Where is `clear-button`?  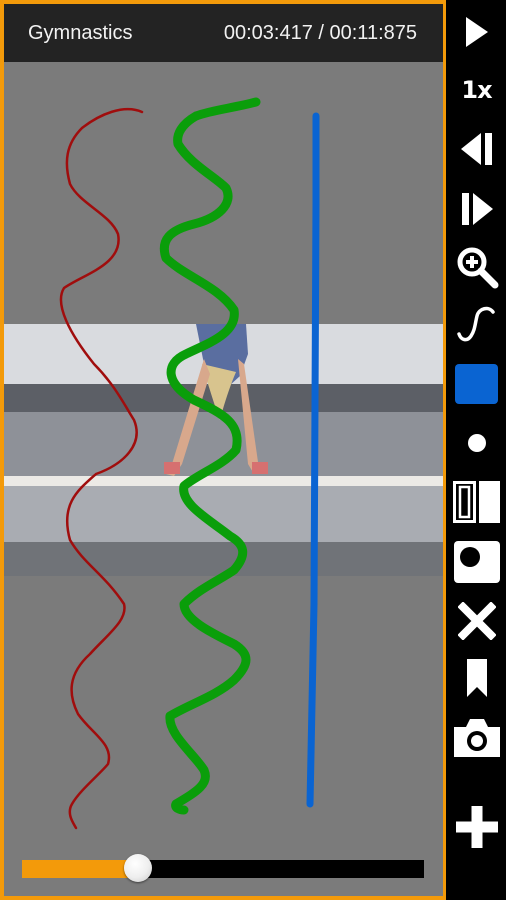
clear-button is located at coordinates (476, 621).